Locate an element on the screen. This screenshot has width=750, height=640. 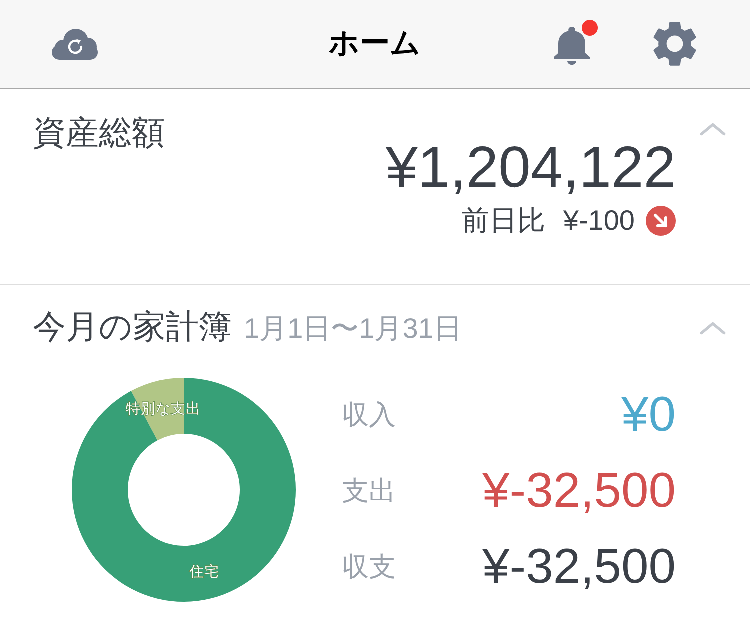
row-label: 支出 is located at coordinates (369, 491).